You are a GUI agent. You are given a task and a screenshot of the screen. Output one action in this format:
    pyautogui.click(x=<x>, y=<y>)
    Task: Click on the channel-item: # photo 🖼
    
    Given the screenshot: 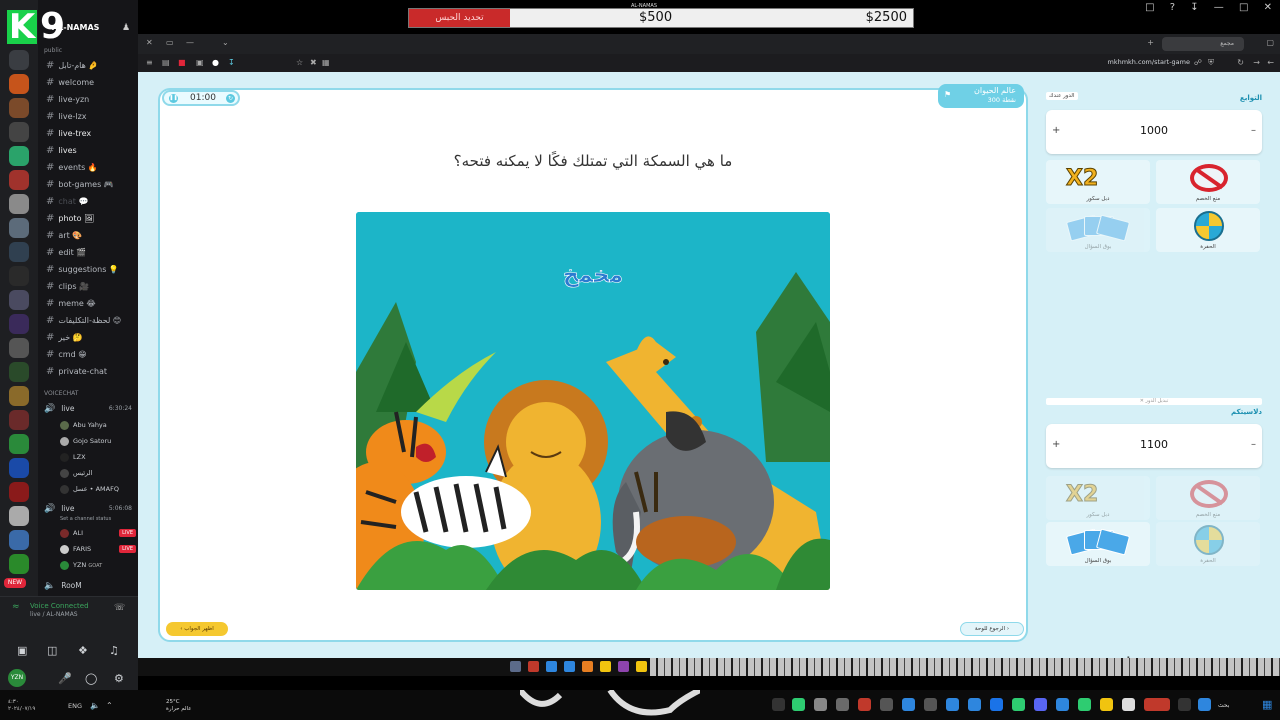 What is the action you would take?
    pyautogui.click(x=91, y=218)
    